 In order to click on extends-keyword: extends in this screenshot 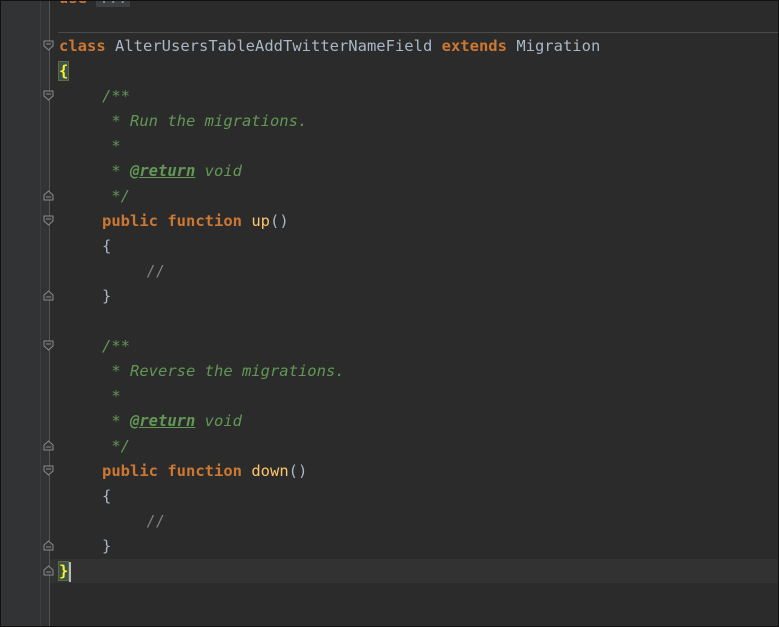, I will do `click(474, 46)`.